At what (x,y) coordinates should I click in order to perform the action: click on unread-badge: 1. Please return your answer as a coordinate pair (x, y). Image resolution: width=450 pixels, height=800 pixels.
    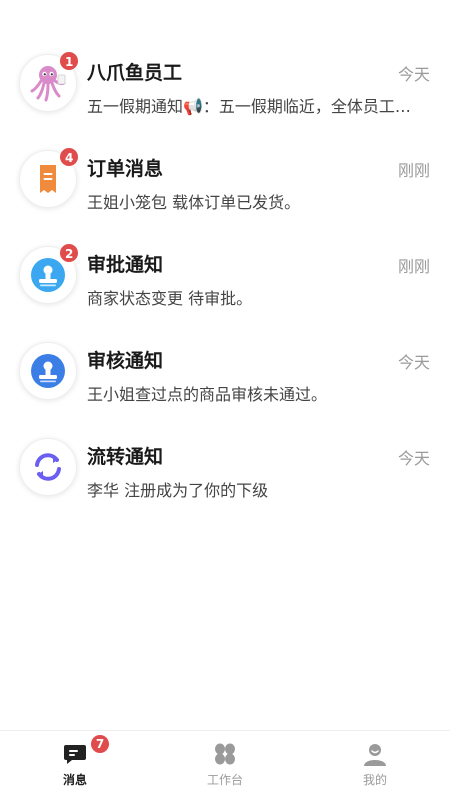
    Looking at the image, I should click on (69, 61).